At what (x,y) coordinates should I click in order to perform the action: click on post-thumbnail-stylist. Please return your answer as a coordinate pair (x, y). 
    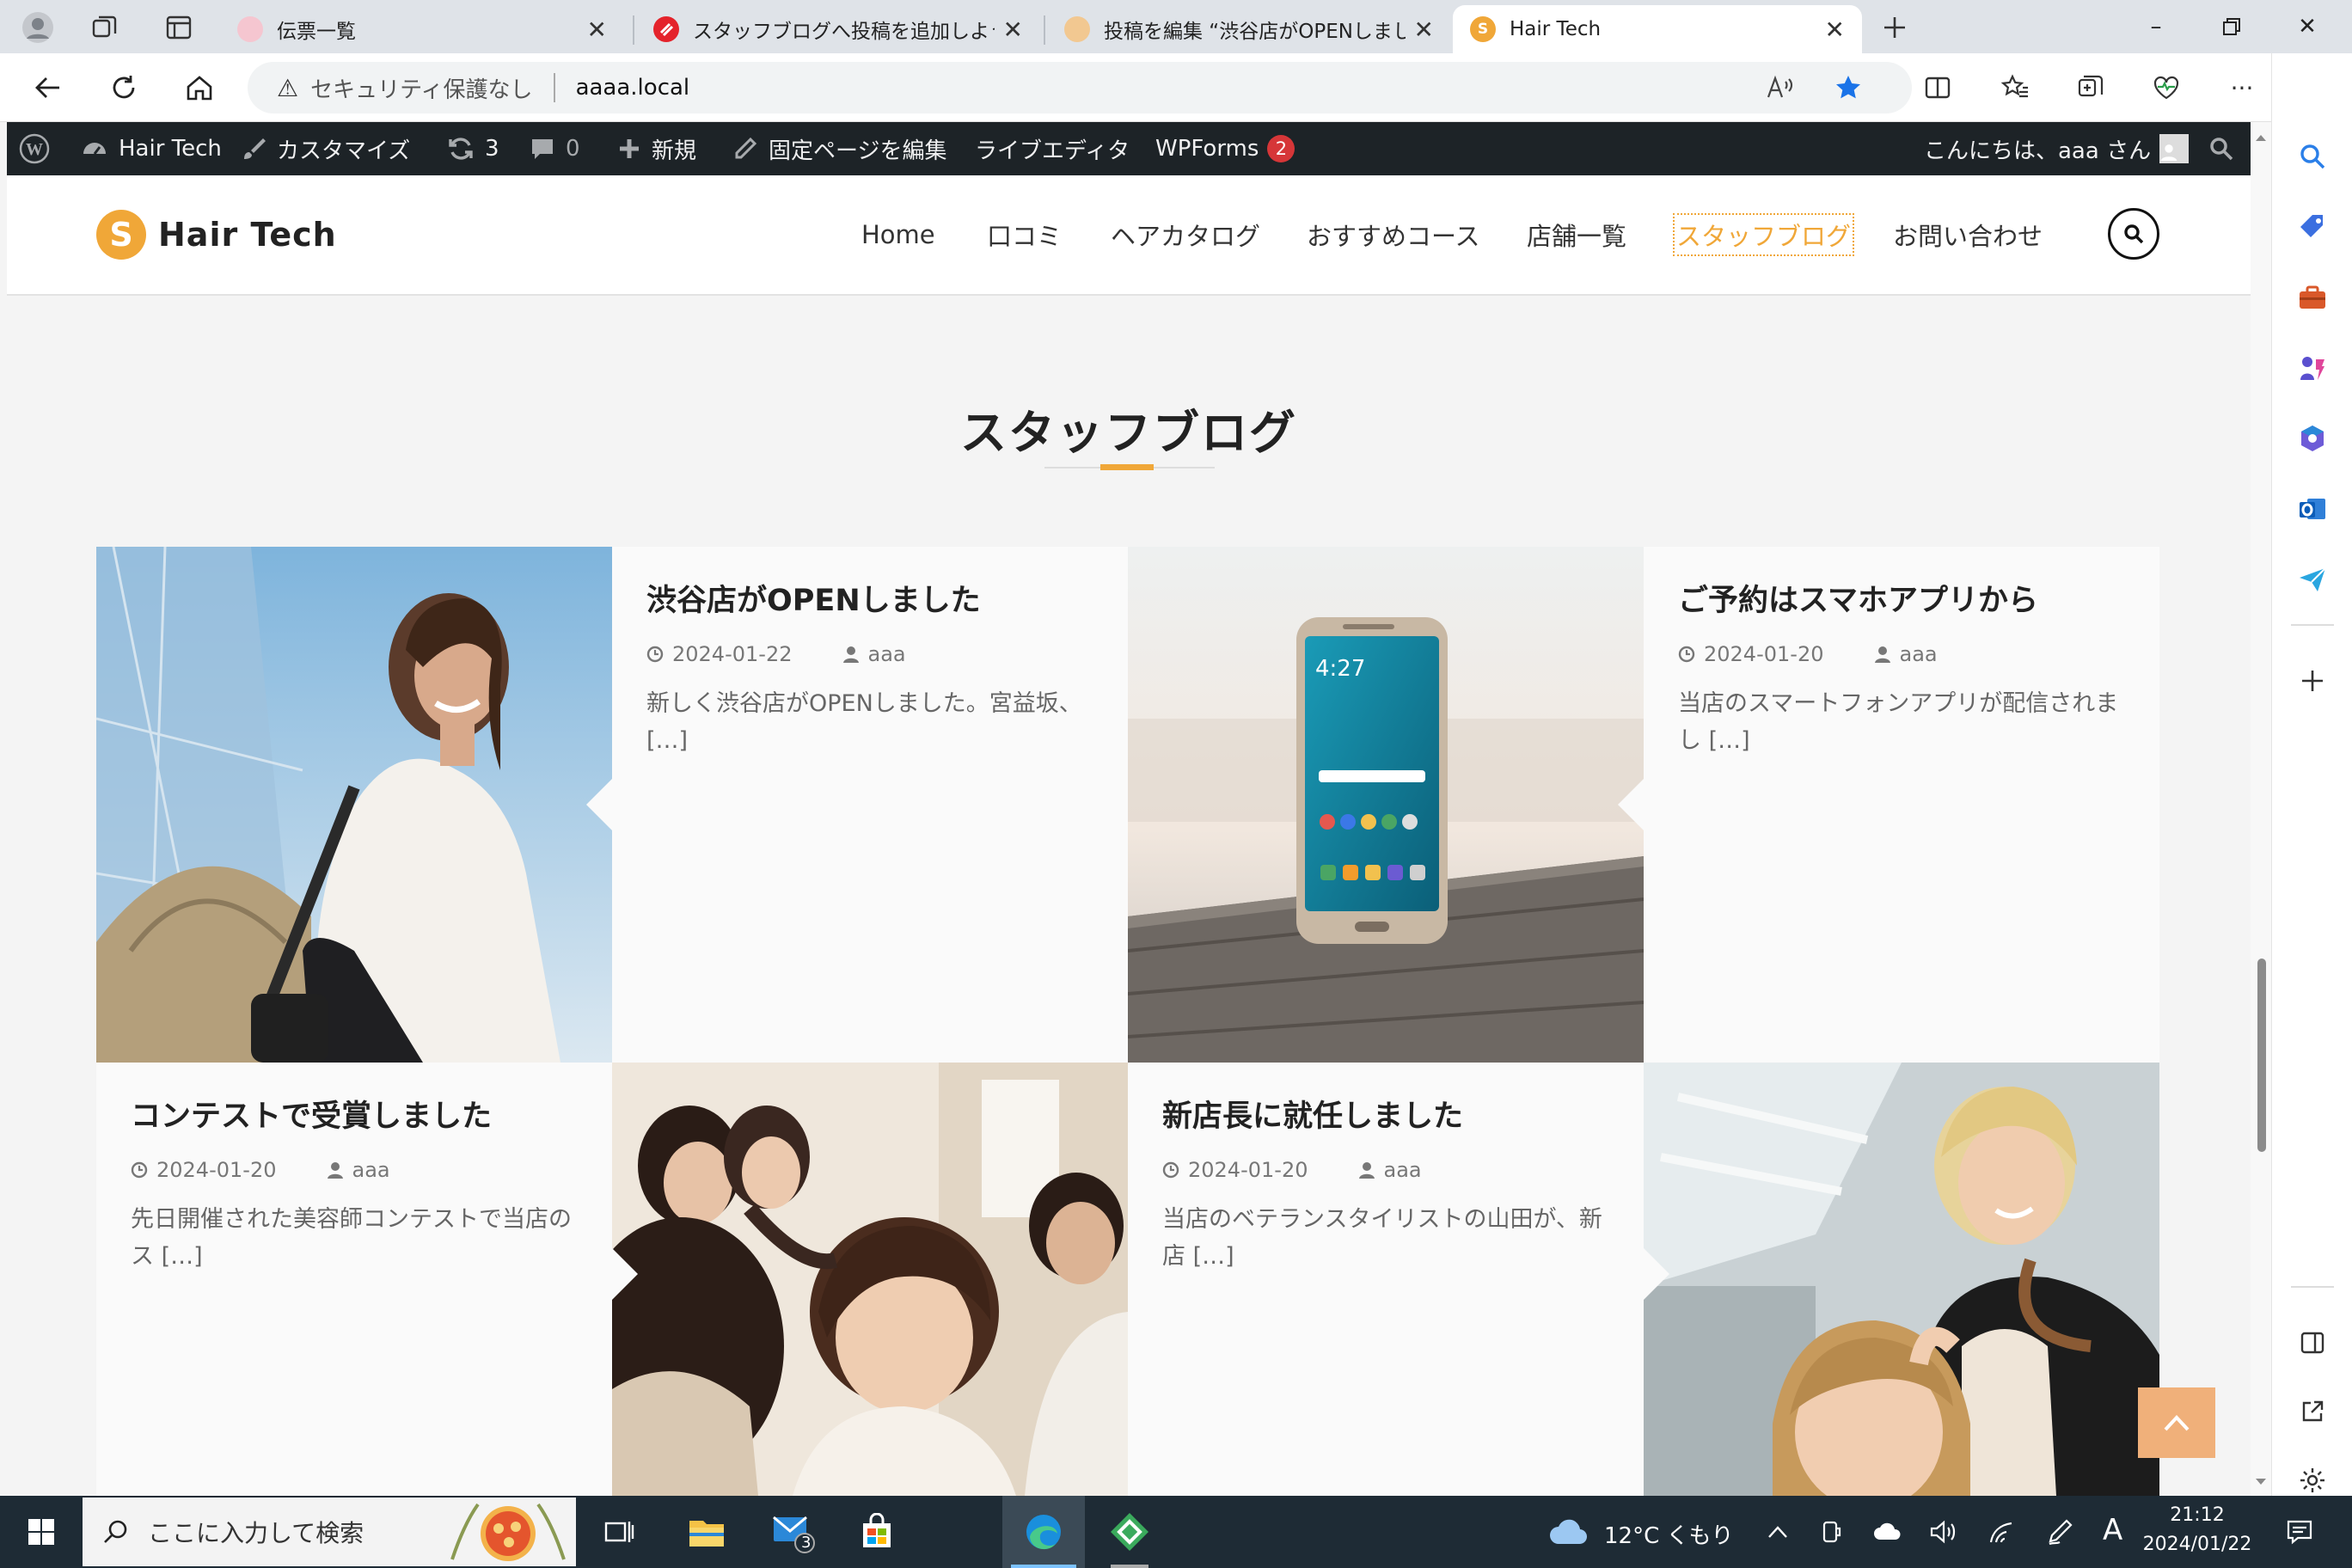
    Looking at the image, I should click on (1901, 1279).